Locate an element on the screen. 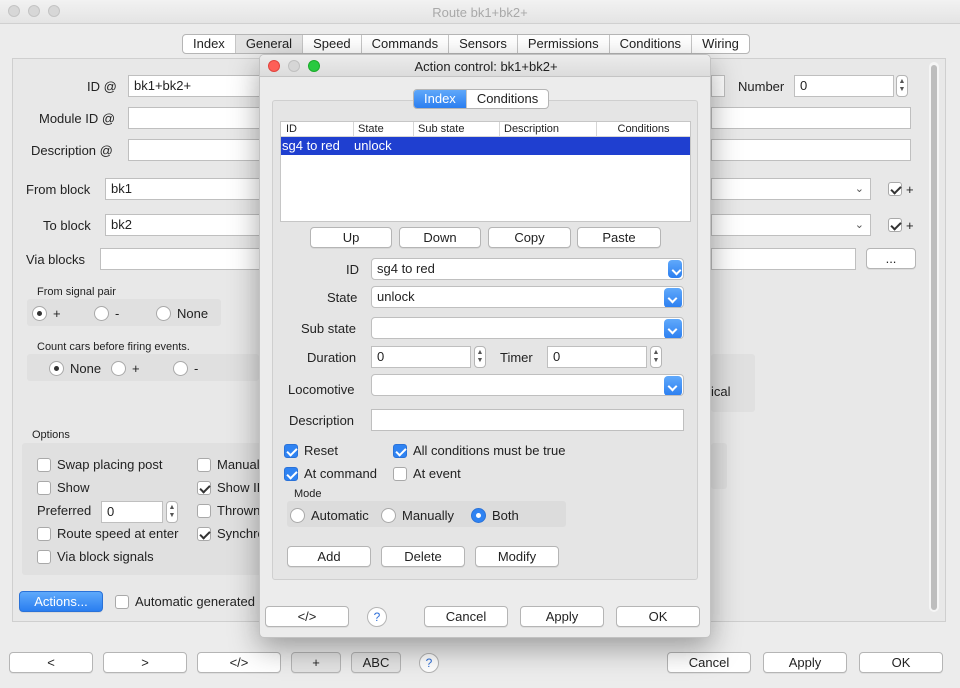 Image resolution: width=960 pixels, height=688 pixels. swap-placing-checkbox is located at coordinates (44, 464).